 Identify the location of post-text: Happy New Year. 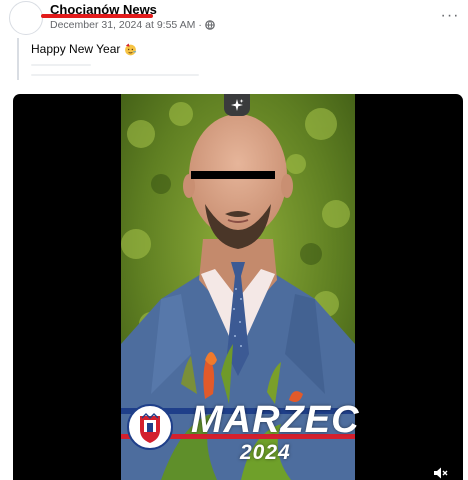
(84, 49).